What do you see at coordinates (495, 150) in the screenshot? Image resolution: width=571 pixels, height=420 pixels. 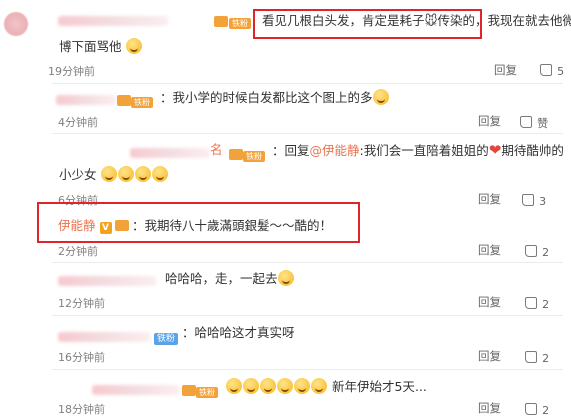 I see `heart-icon: ❤` at bounding box center [495, 150].